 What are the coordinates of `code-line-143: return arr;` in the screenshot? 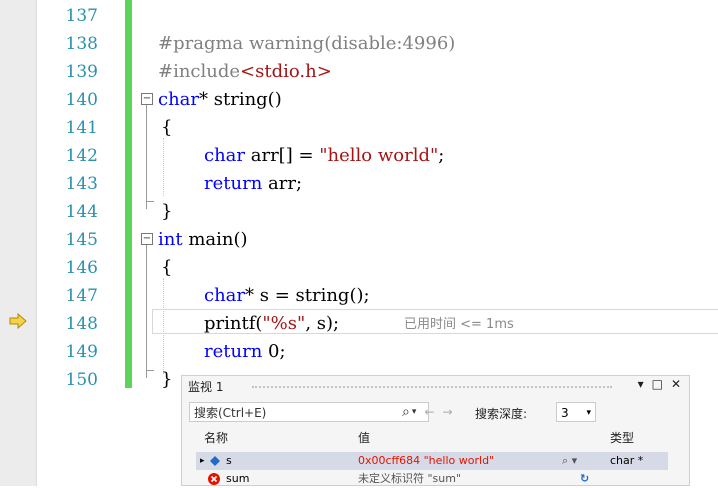 It's located at (253, 183).